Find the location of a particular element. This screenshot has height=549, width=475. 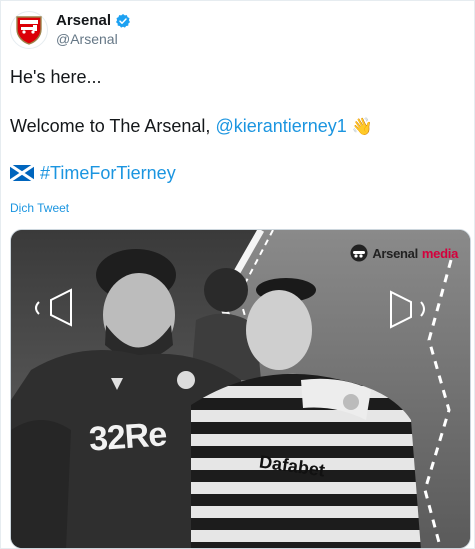

translate-tweet-link: Dịch Tweet is located at coordinates (39, 208).